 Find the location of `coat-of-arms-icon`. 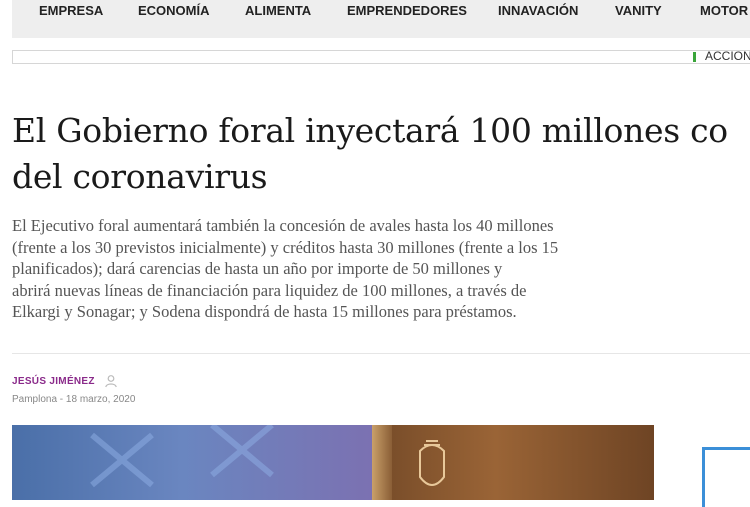

coat-of-arms-icon is located at coordinates (432, 463).